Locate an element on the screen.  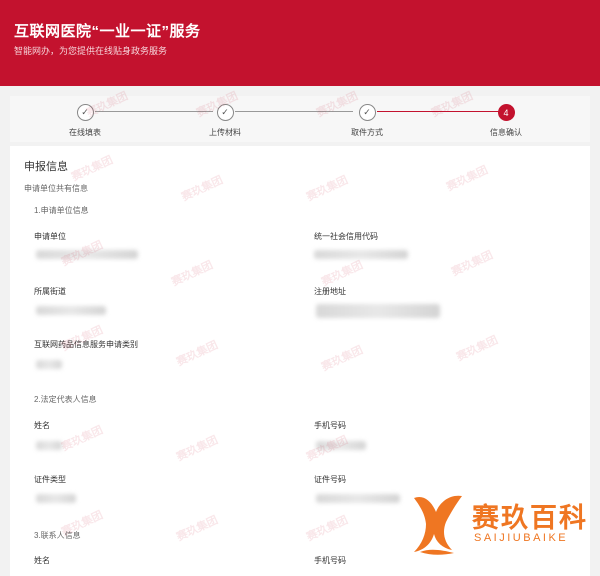
field-label: 互联网药品信息服务申请类别 is located at coordinates (86, 344).